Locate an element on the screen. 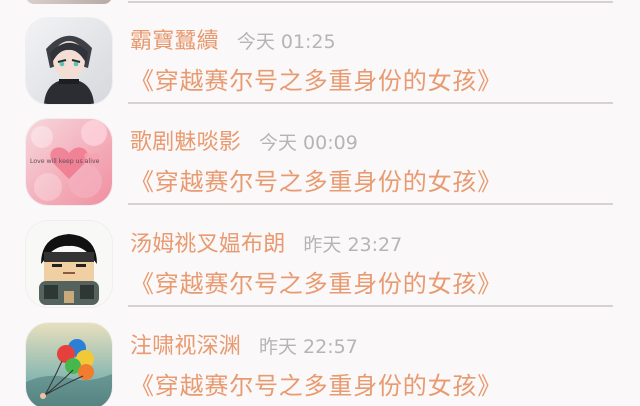  sender-name: 霸寶蠶續 is located at coordinates (174, 42).